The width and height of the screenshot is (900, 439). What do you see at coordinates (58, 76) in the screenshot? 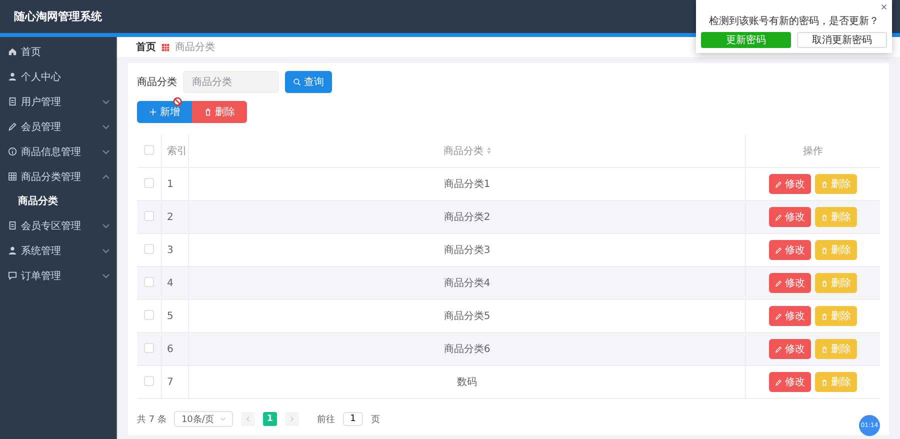
I see `menu-item: 个人中心` at bounding box center [58, 76].